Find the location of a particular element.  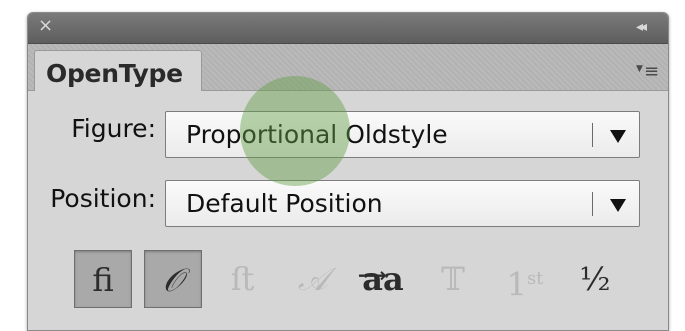

tab-bar: OpenType ▼ ≡ is located at coordinates (348, 67).